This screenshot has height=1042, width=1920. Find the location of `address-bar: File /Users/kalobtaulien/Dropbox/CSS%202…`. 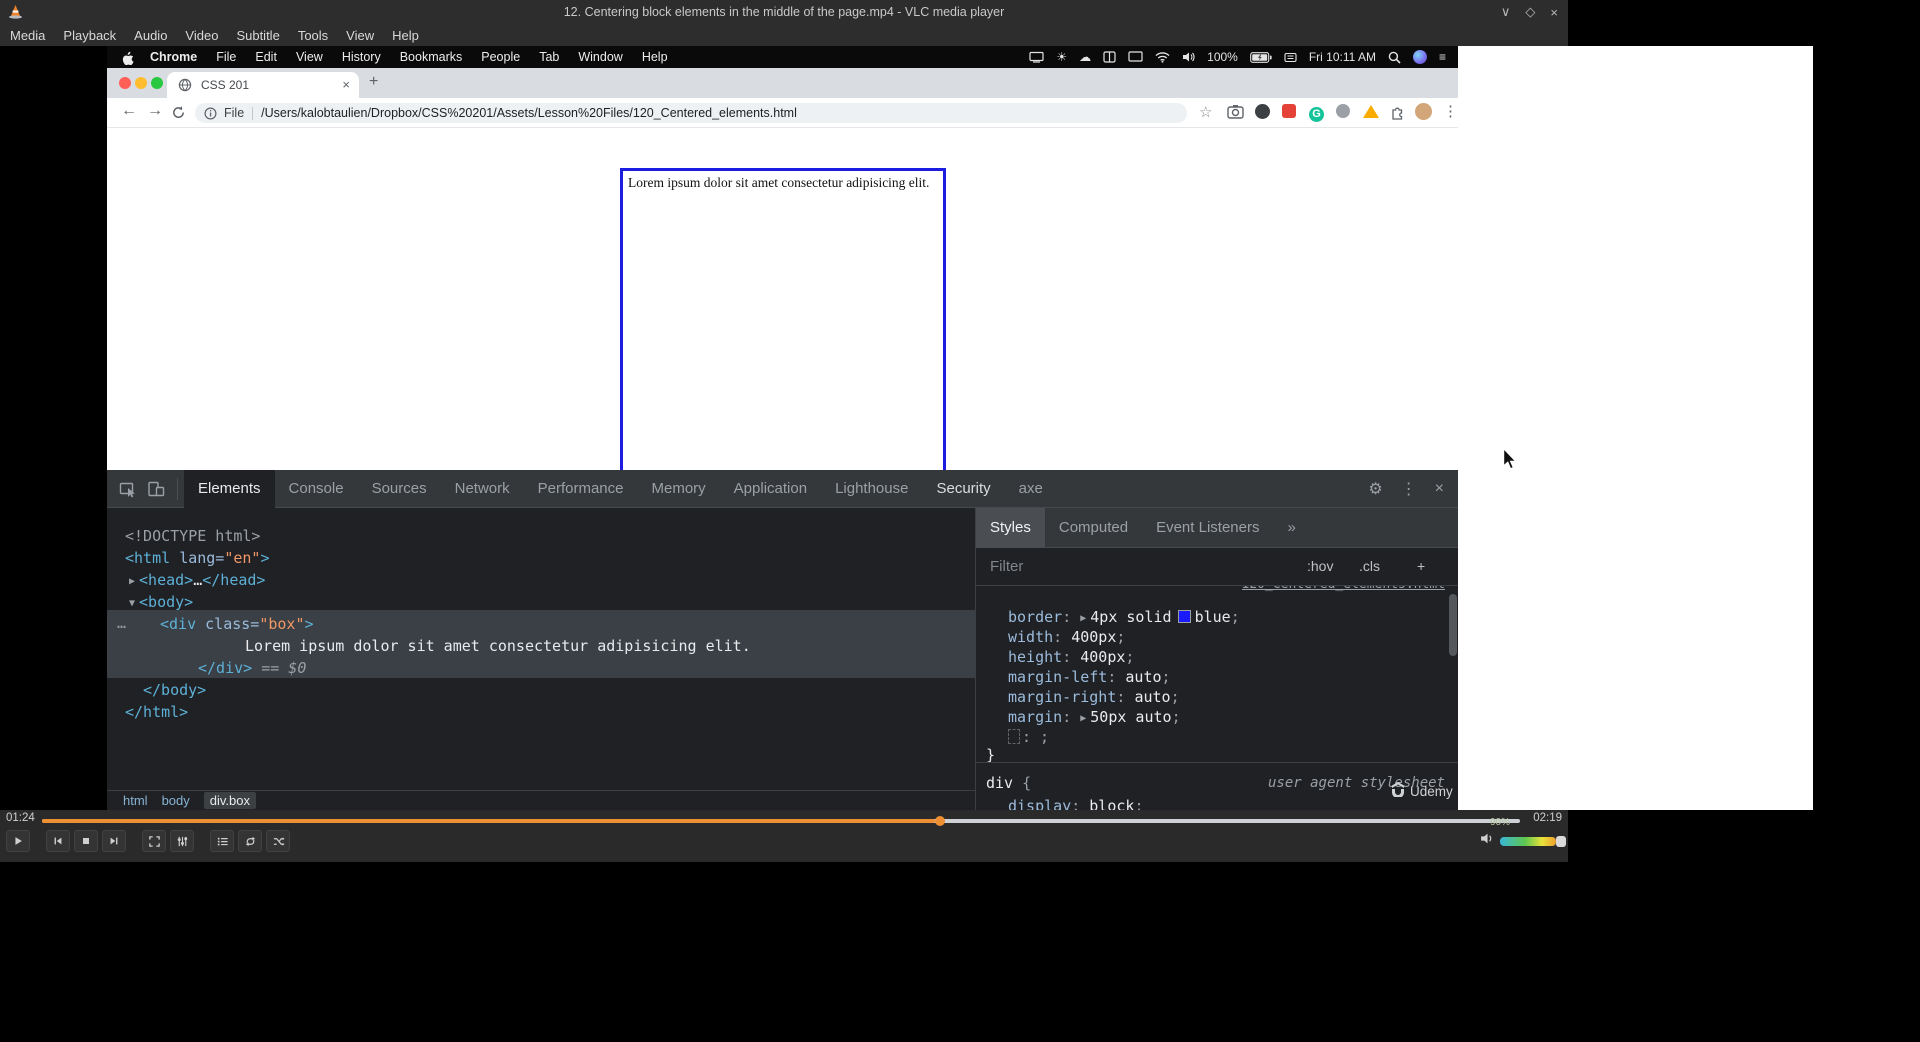

address-bar: File /Users/kalobtaulien/Dropbox/CSS%202… is located at coordinates (691, 113).